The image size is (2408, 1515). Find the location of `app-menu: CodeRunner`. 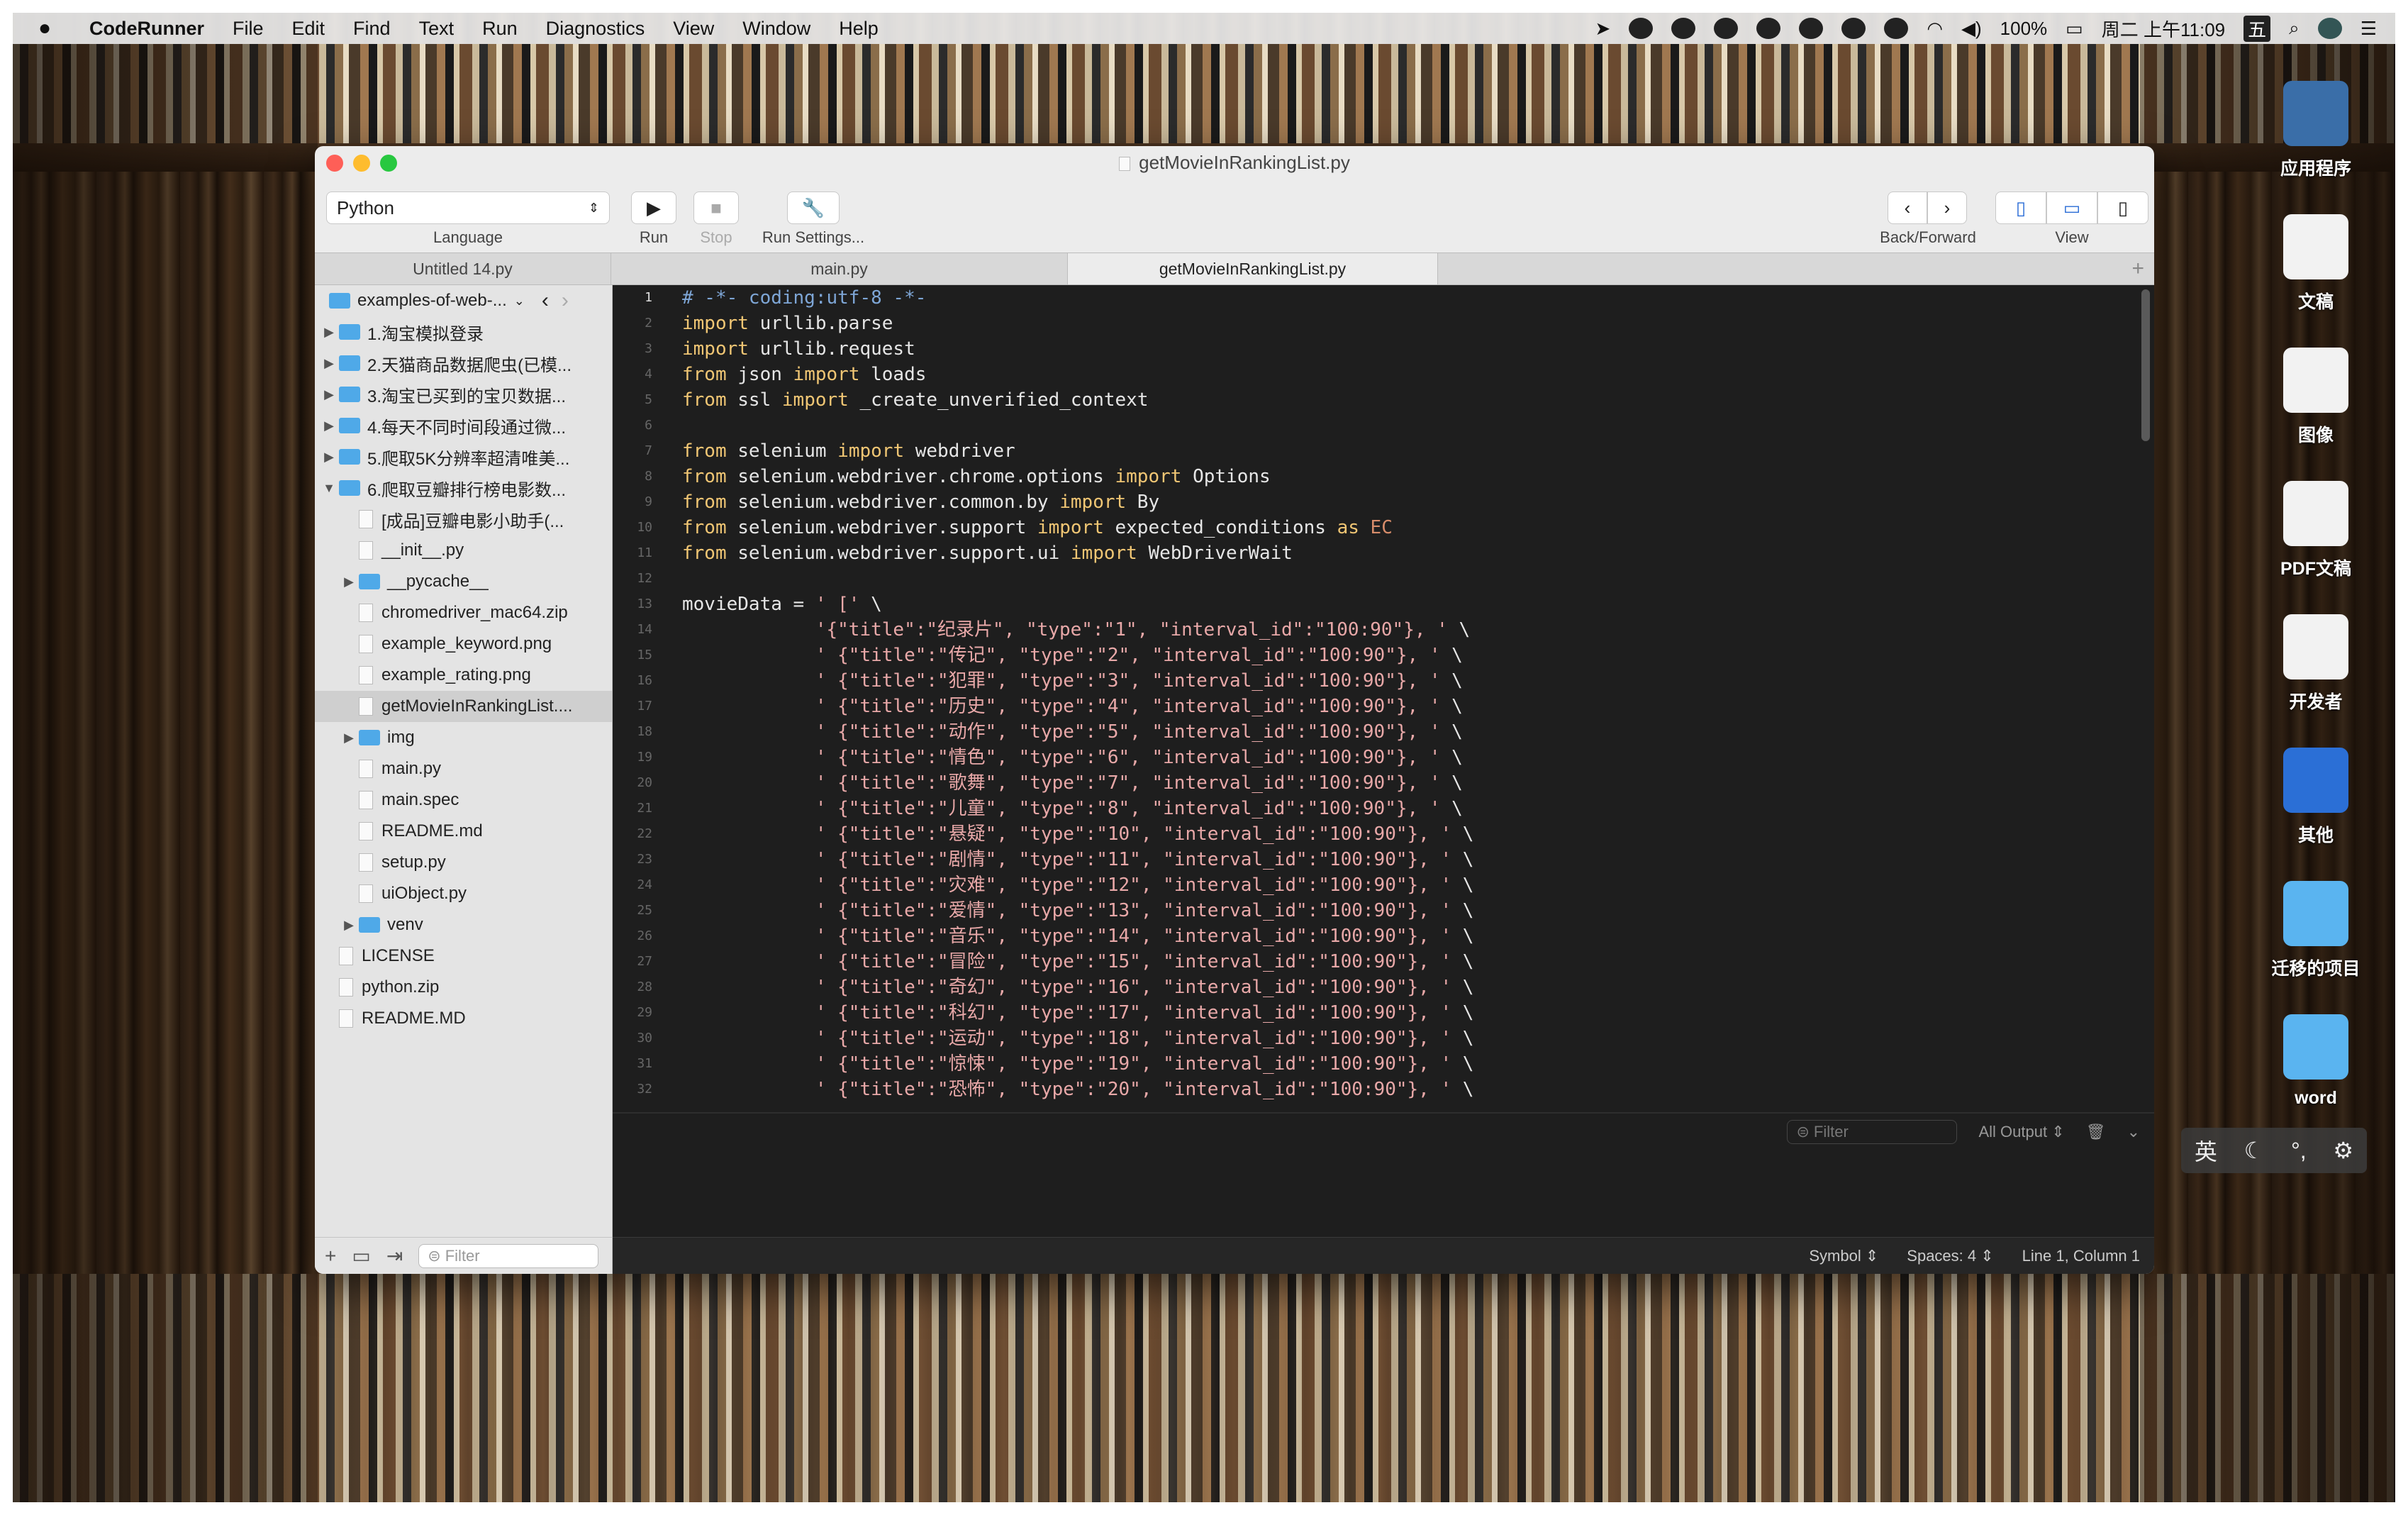

app-menu: CodeRunner is located at coordinates (146, 29).